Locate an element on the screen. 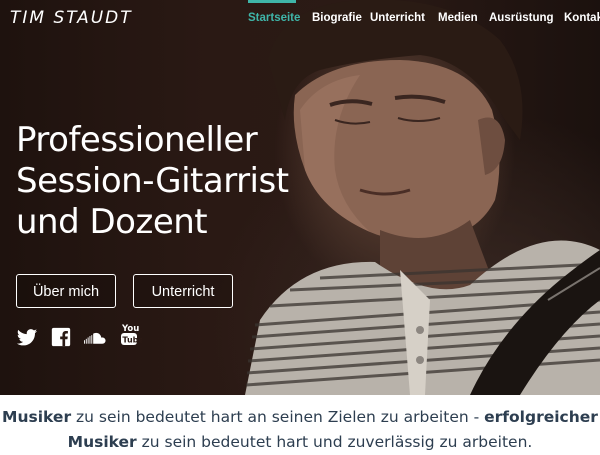 Image resolution: width=600 pixels, height=455 pixels. soundcloud-icon is located at coordinates (95, 337).